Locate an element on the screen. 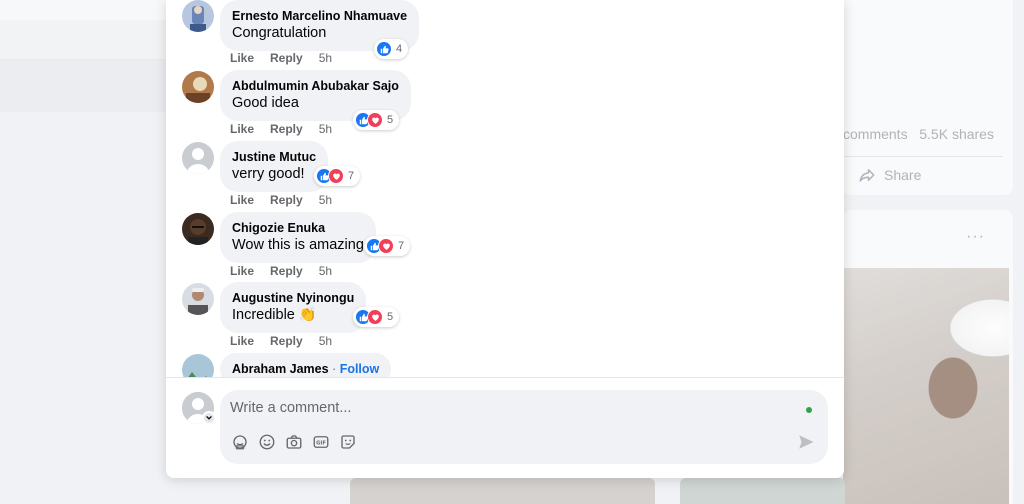 The image size is (1024, 504). comment-author-line: Abraham James · Follow is located at coordinates (305, 369).